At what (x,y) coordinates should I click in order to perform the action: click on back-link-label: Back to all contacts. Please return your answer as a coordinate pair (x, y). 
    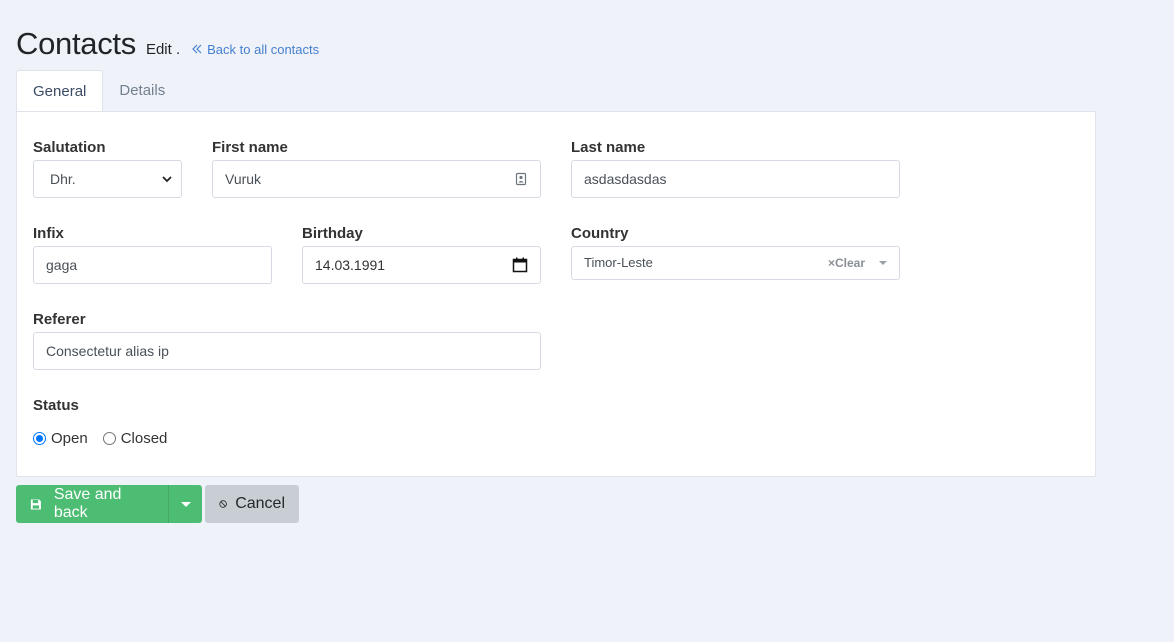
    Looking at the image, I should click on (263, 49).